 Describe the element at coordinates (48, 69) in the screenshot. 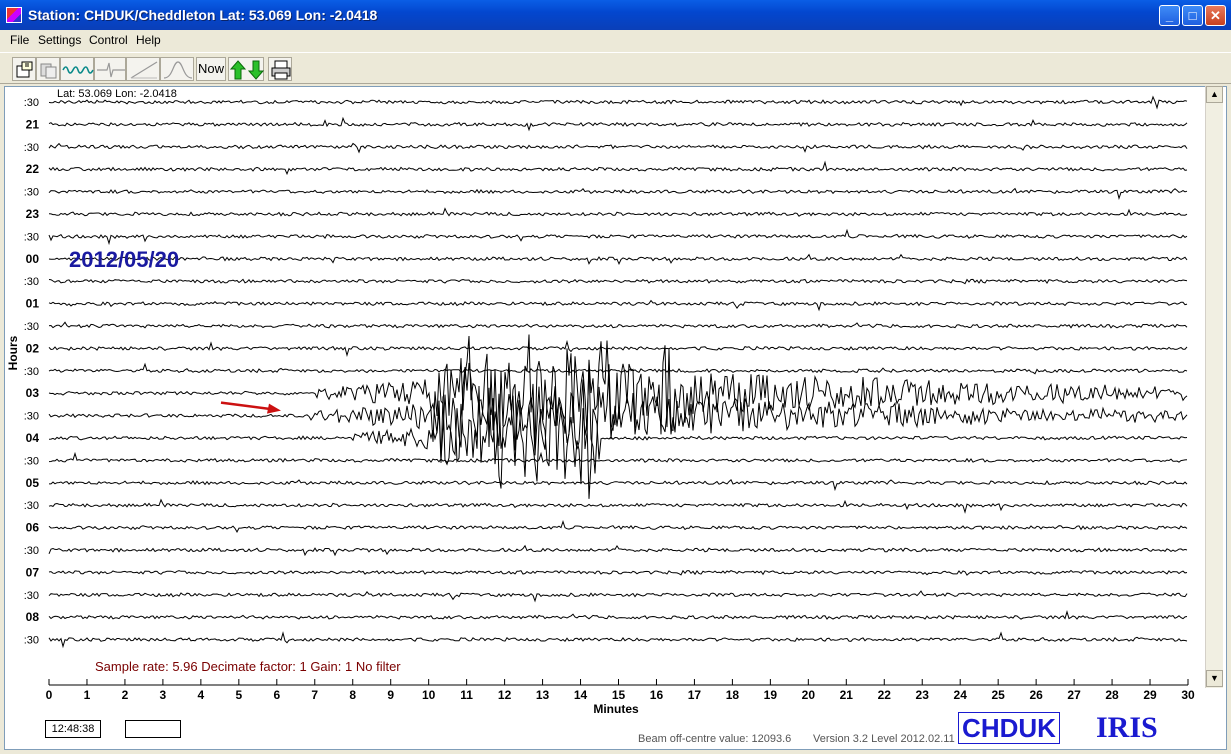

I see `copy-icon` at that location.